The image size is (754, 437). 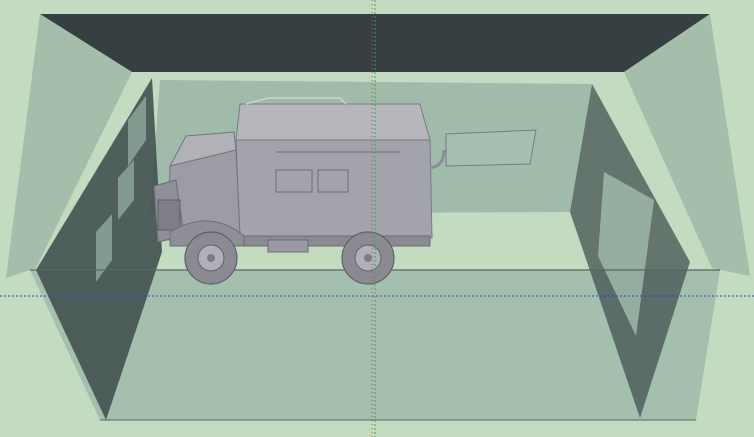 I want to click on truck-fuel-tank, so click(x=288, y=246).